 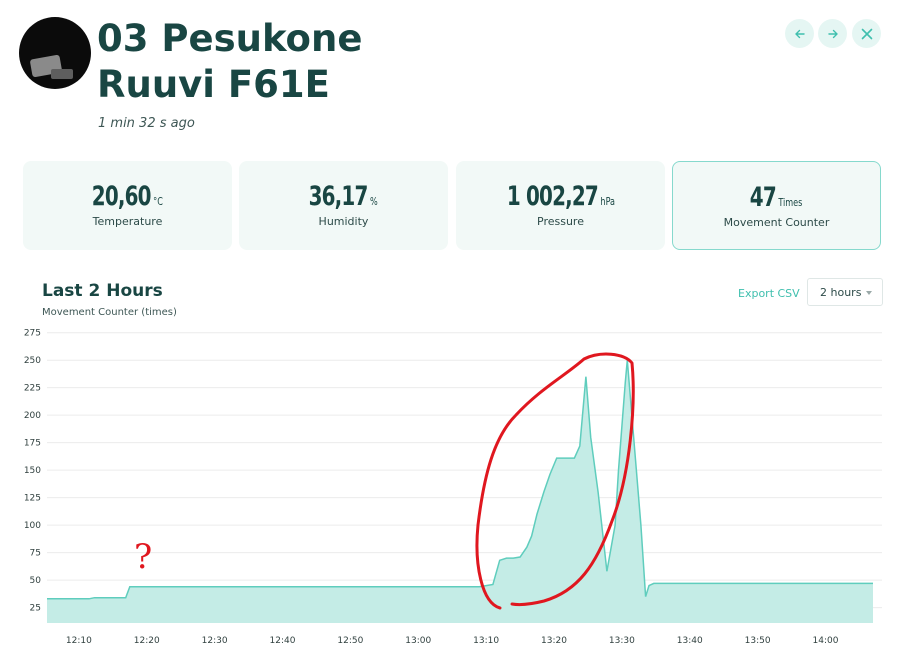 What do you see at coordinates (486, 641) in the screenshot?
I see `x-tick-label: 13:10` at bounding box center [486, 641].